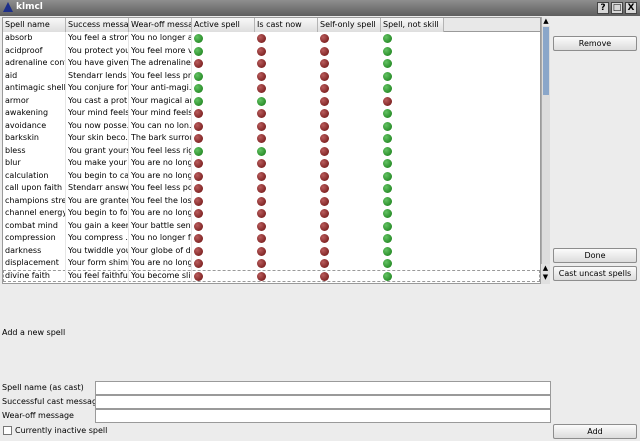 The height and width of the screenshot is (441, 640). Describe the element at coordinates (34, 100) in the screenshot. I see `spell-name-cell: armor` at that location.